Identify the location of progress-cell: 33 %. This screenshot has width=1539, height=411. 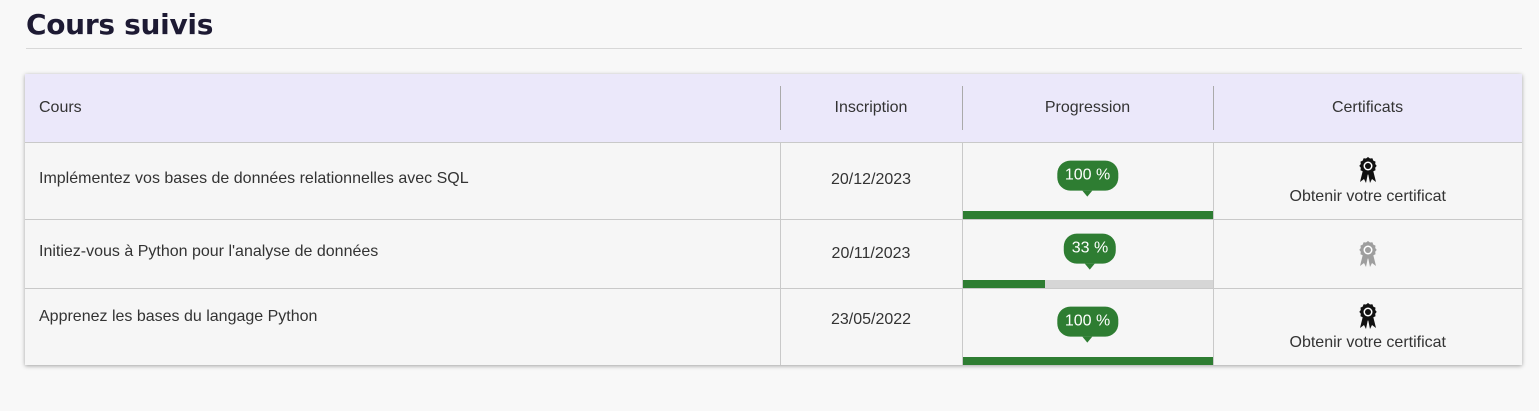
(1087, 253).